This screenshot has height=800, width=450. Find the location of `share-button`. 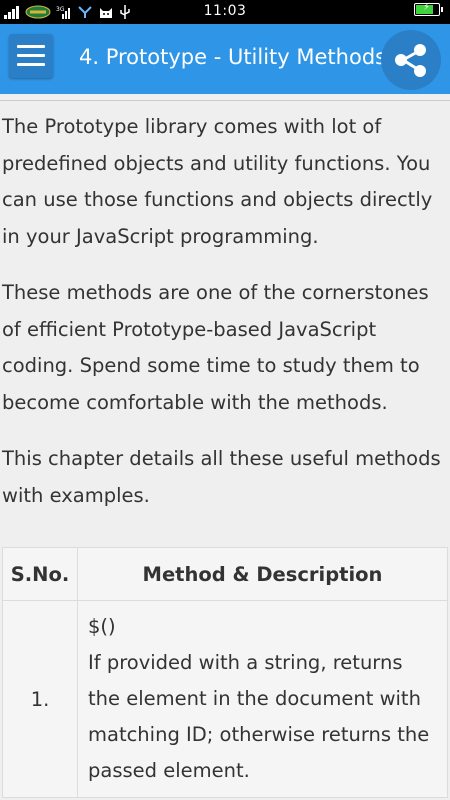

share-button is located at coordinates (411, 60).